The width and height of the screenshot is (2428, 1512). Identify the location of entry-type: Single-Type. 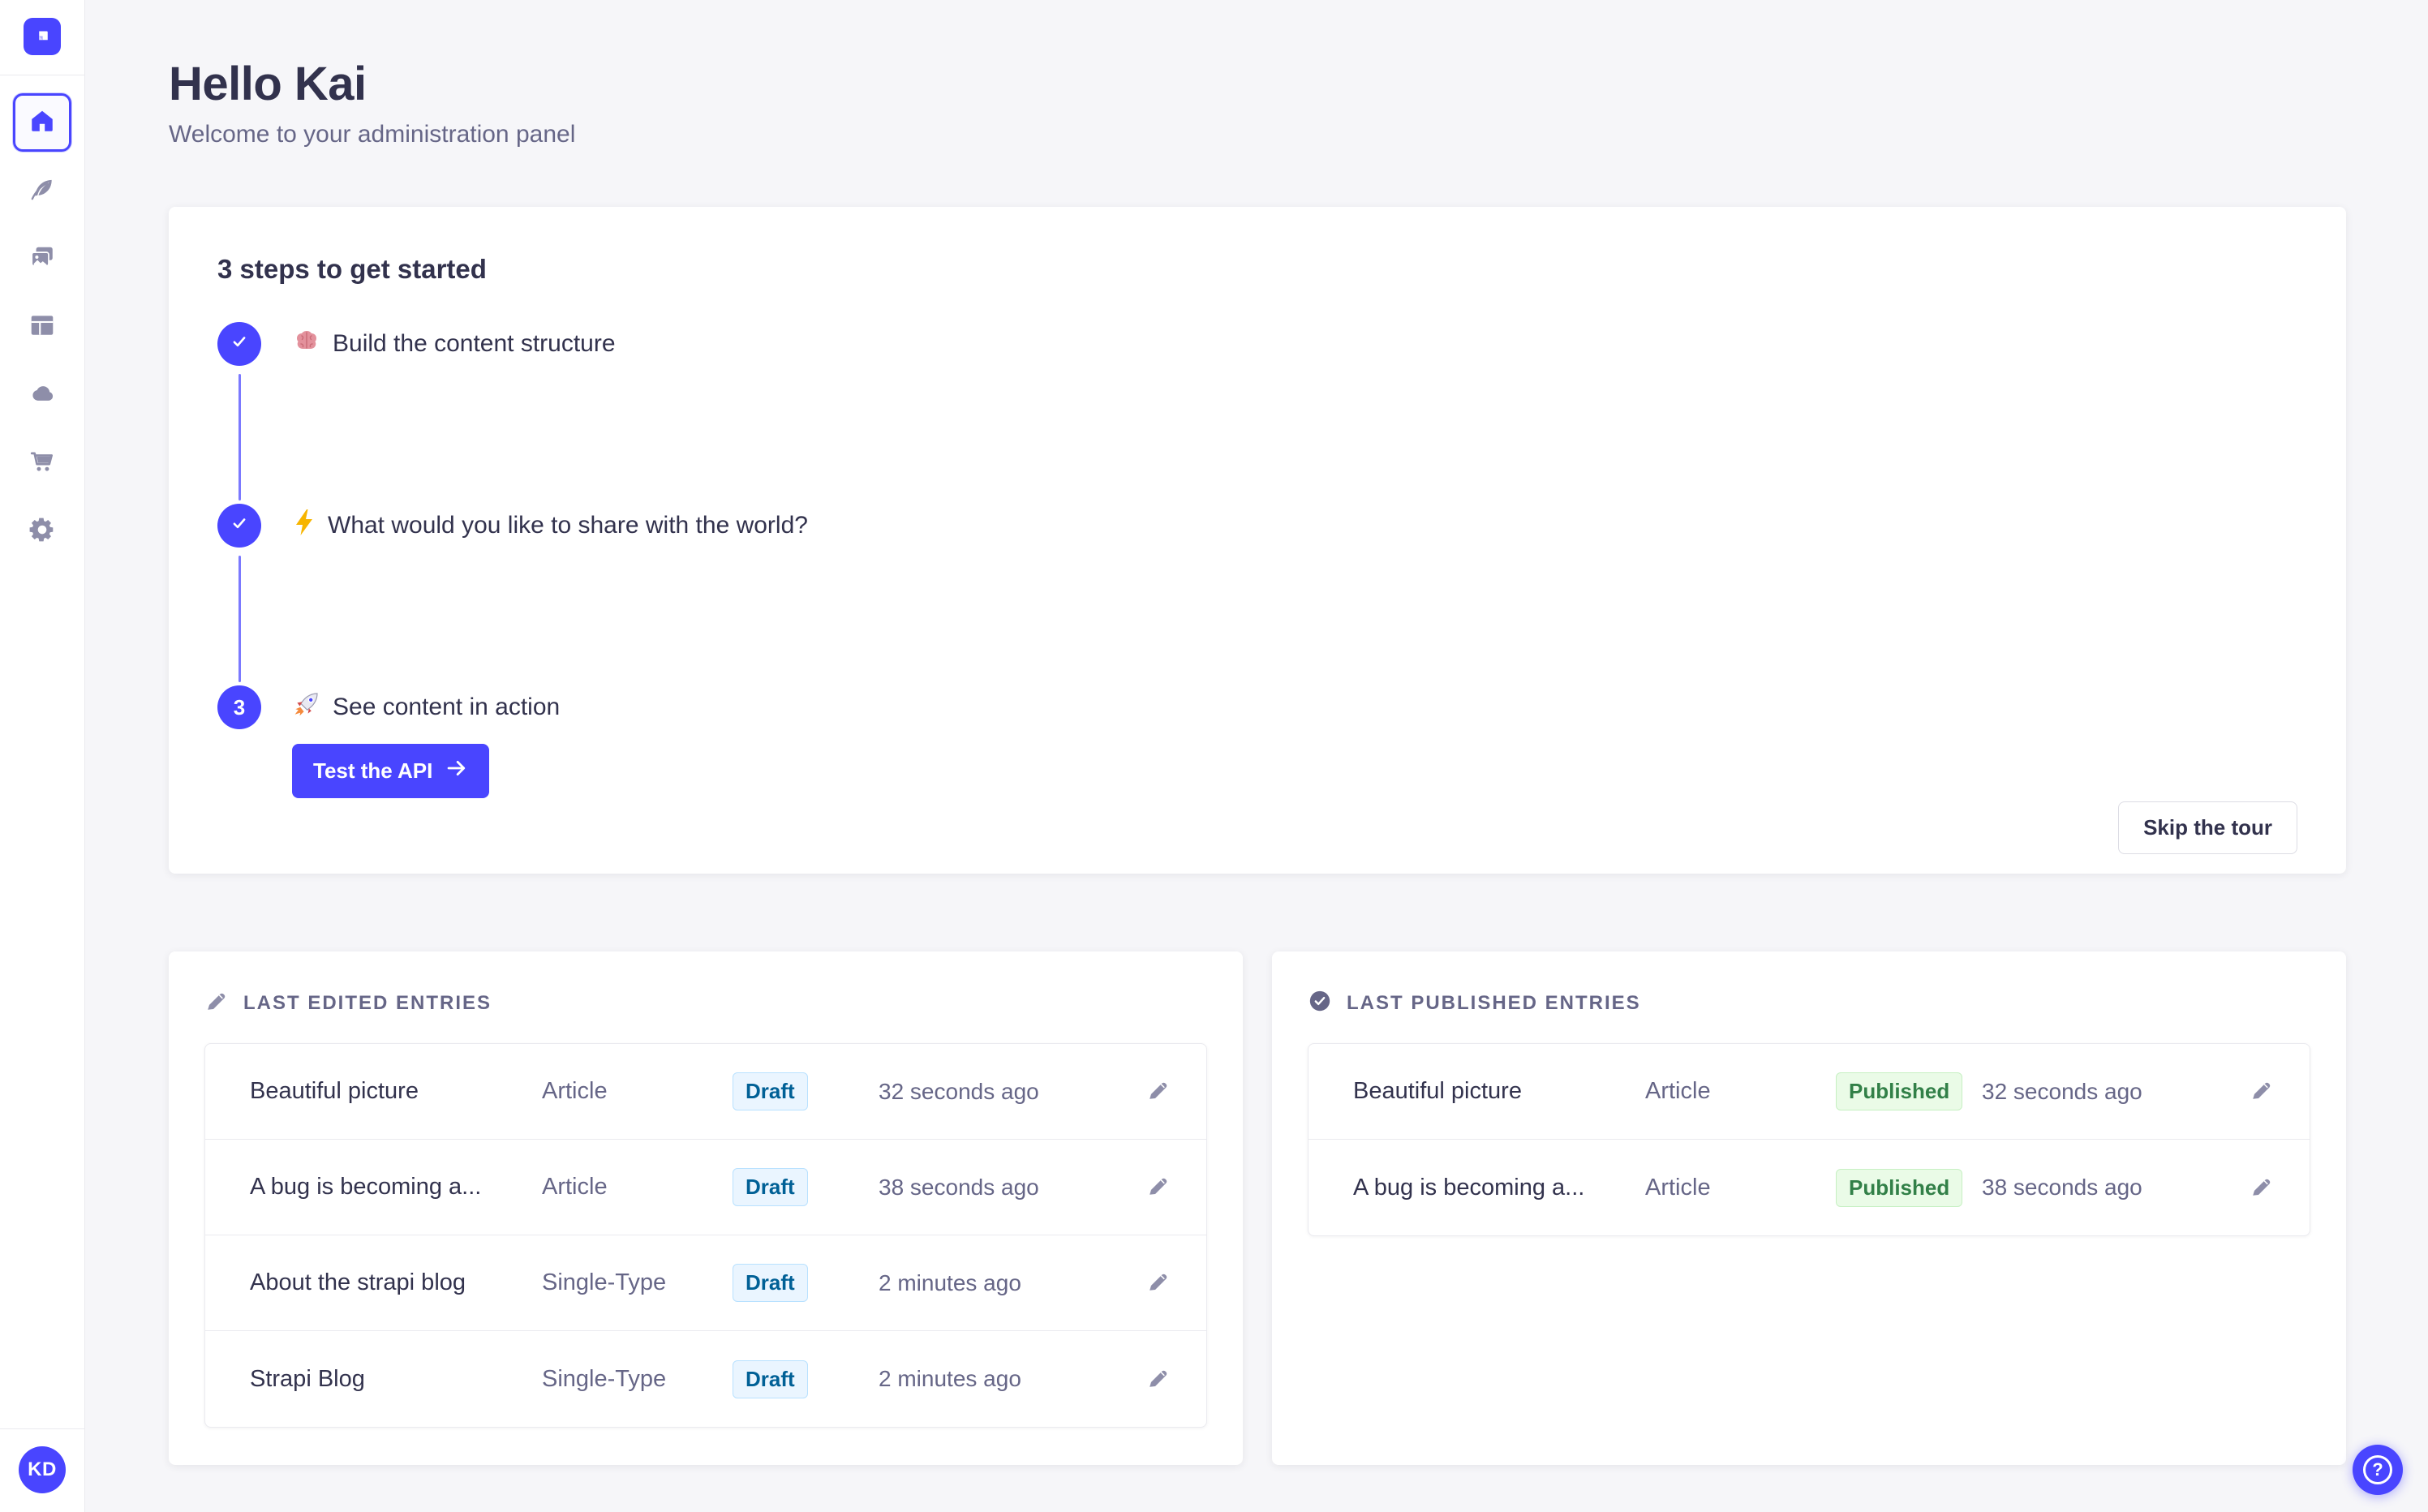
(604, 1378).